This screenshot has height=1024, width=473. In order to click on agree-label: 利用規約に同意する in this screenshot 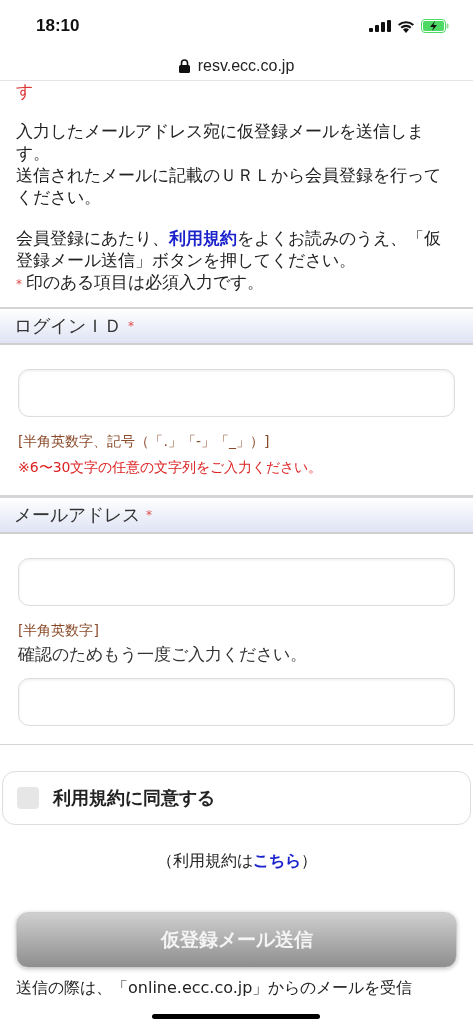, I will do `click(134, 798)`.